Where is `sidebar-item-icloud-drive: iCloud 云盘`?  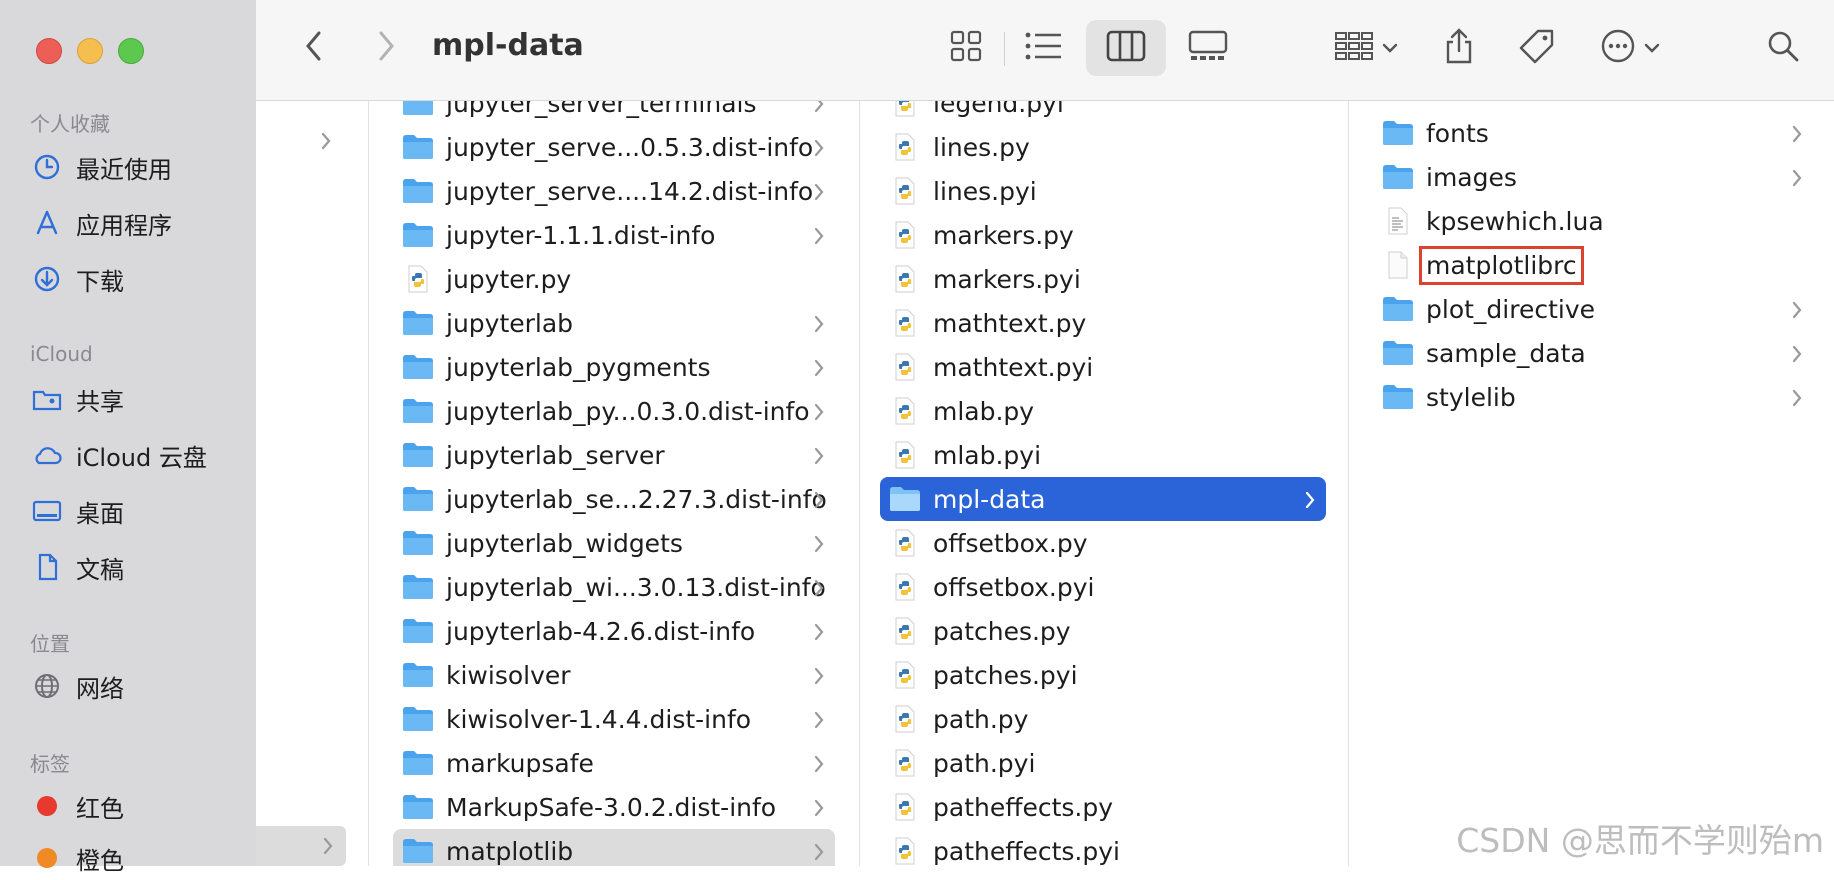
sidebar-item-icloud-drive: iCloud 云盘 is located at coordinates (143, 455).